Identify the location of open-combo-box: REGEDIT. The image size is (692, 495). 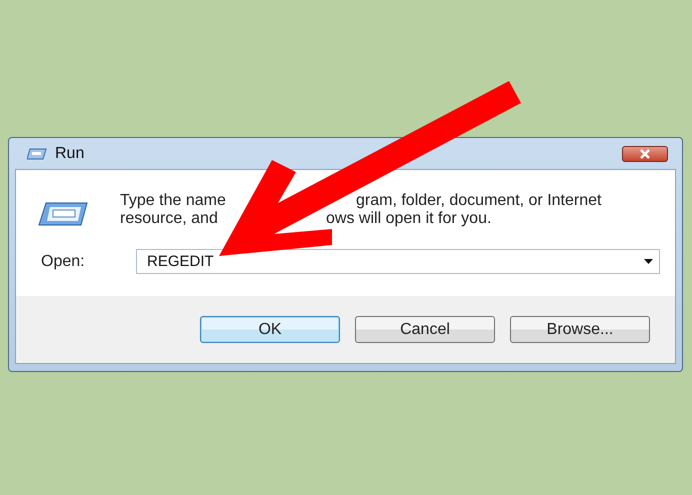
(398, 261).